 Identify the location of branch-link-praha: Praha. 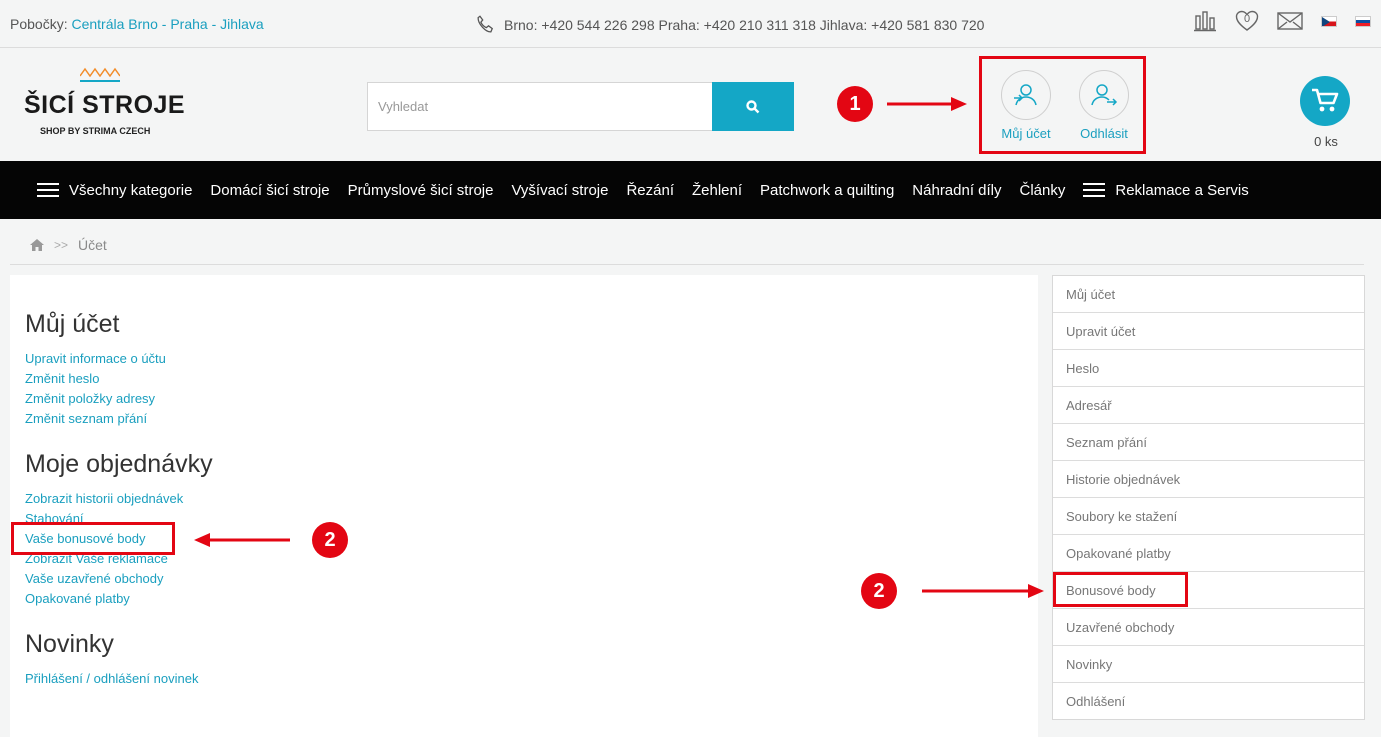
(188, 24).